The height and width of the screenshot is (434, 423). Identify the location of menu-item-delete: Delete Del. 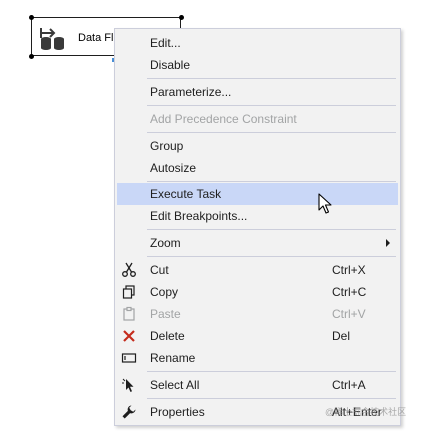
(257, 336).